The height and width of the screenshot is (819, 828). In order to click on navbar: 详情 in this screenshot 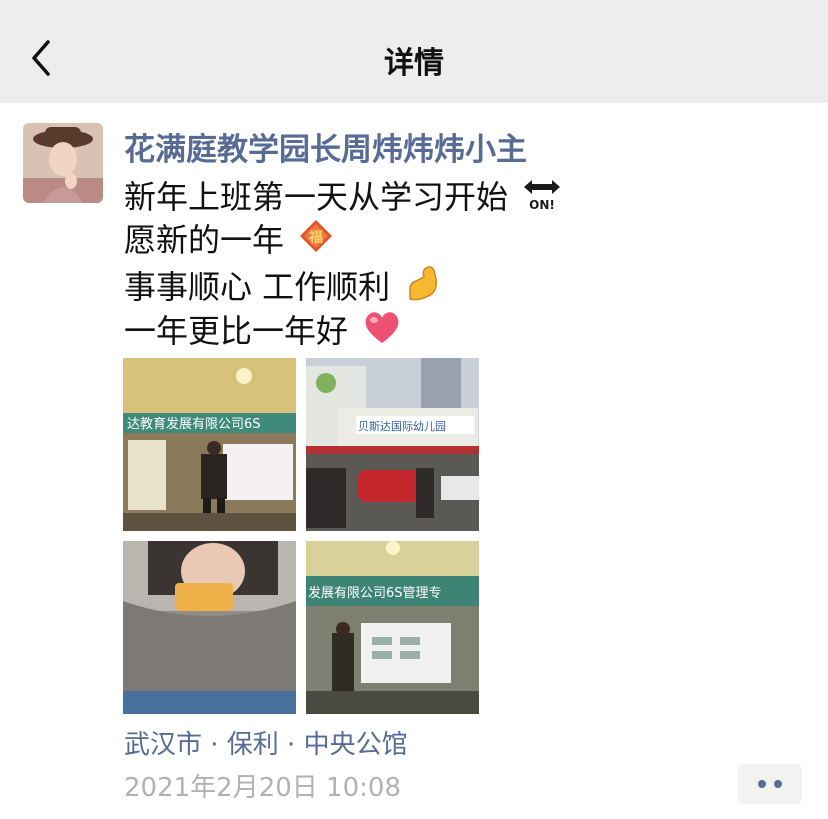, I will do `click(414, 51)`.